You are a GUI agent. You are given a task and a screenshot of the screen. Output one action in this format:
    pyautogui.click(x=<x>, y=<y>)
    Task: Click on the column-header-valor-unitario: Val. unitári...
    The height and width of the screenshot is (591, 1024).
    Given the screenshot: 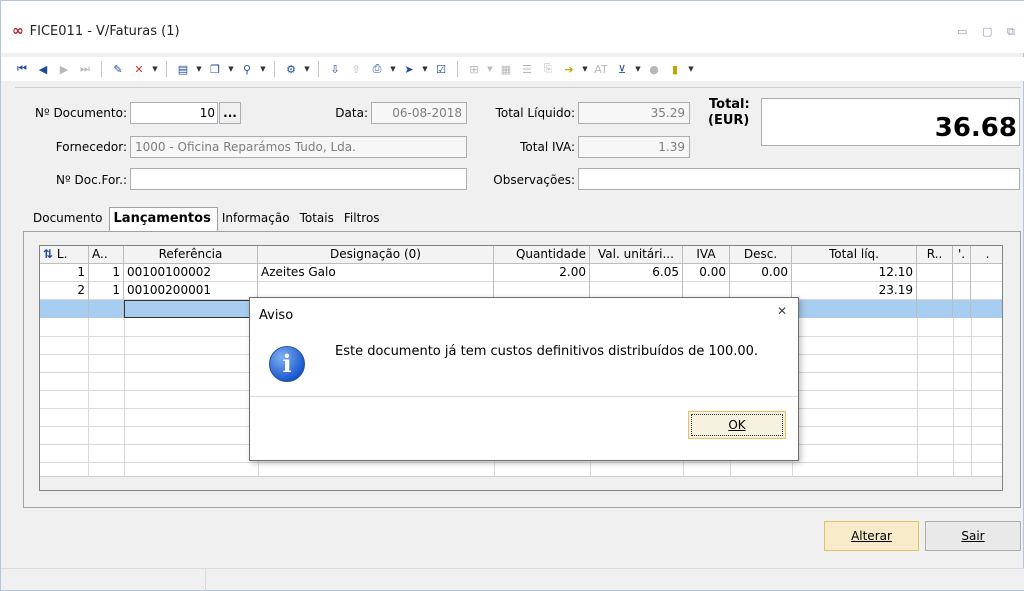 What is the action you would take?
    pyautogui.click(x=636, y=255)
    